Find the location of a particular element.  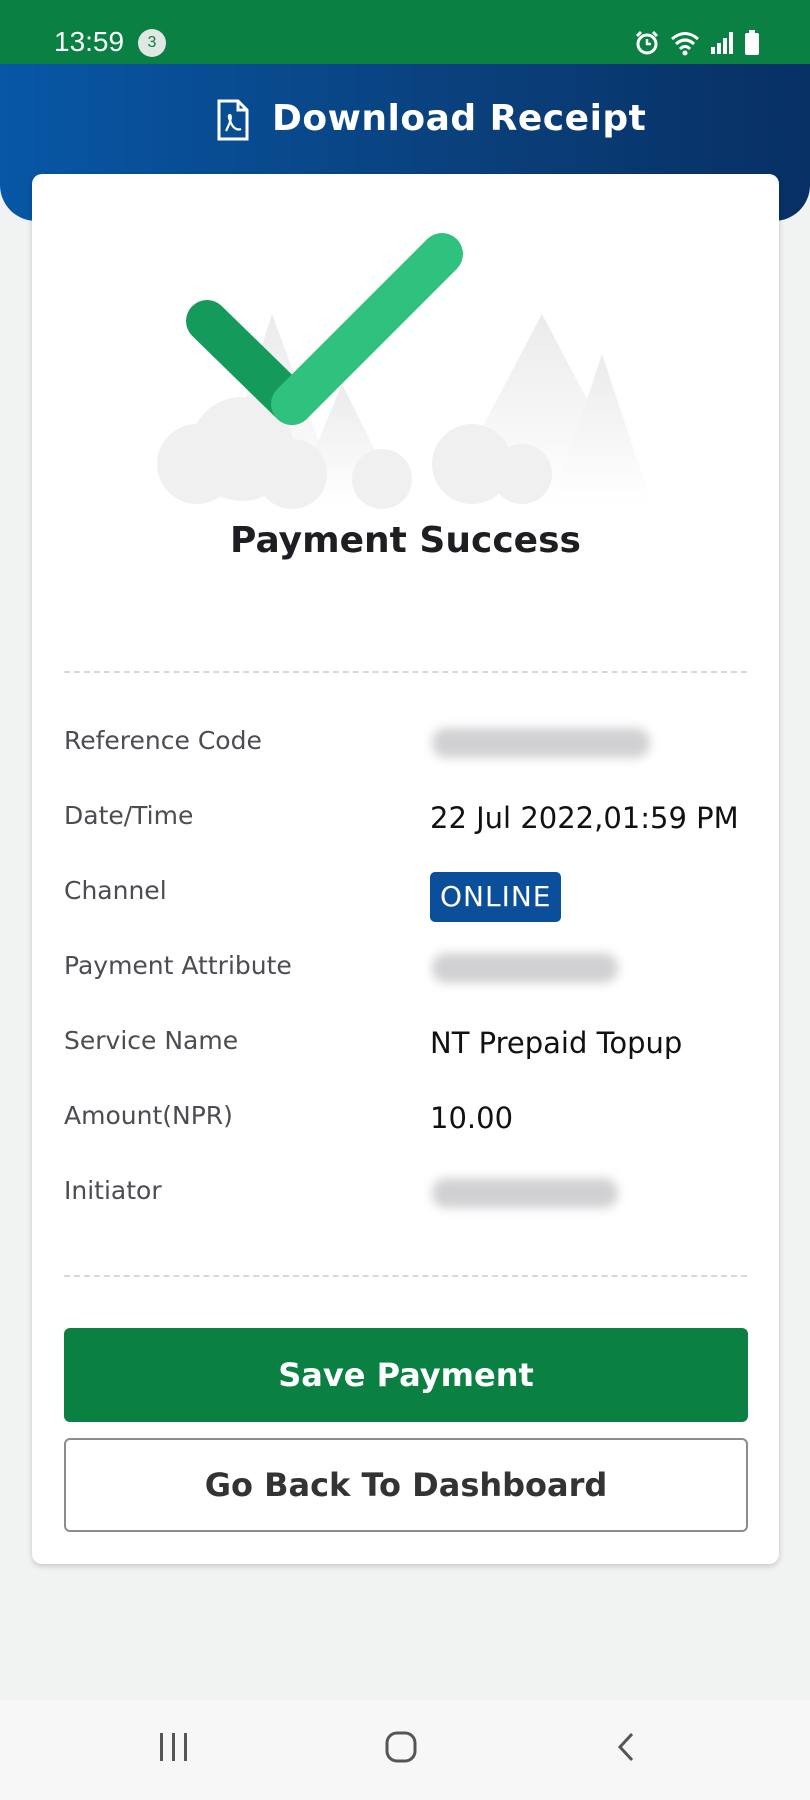

status-icons is located at coordinates (697, 43).